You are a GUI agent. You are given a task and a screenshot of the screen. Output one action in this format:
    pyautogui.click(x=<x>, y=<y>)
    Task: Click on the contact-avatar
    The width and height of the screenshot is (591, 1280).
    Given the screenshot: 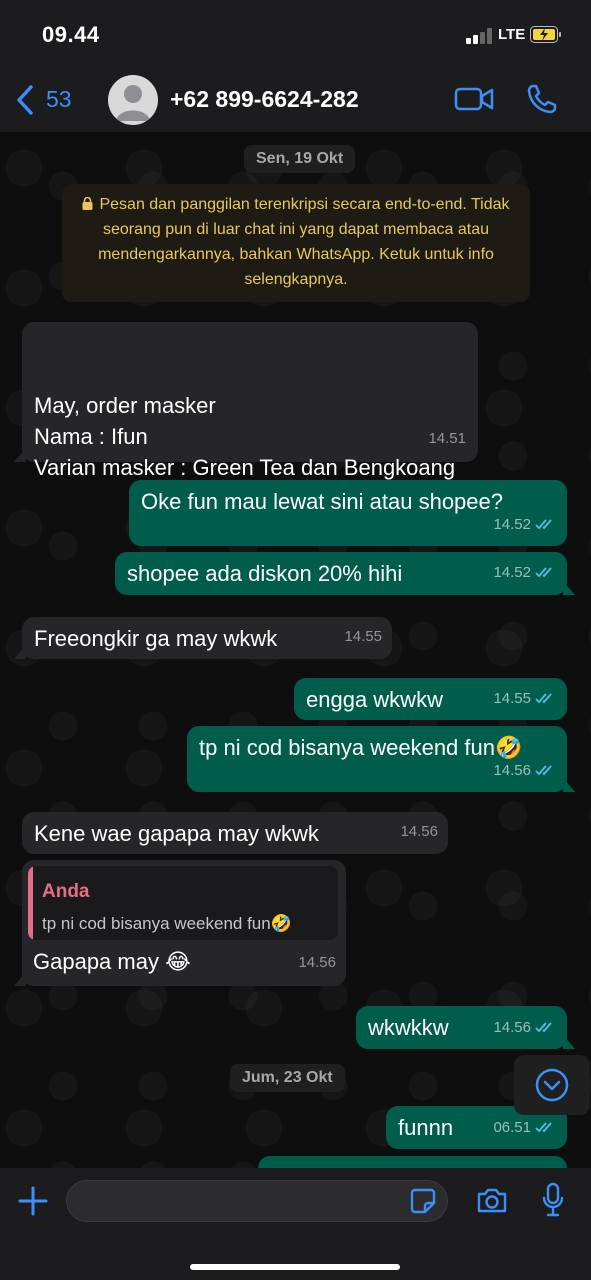 What is the action you would take?
    pyautogui.click(x=133, y=100)
    